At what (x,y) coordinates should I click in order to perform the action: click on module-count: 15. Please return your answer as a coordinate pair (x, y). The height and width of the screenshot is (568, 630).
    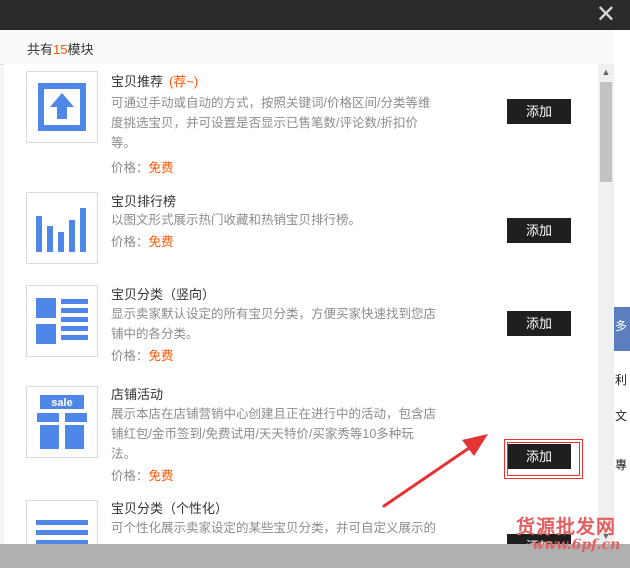
    Looking at the image, I should click on (60, 49).